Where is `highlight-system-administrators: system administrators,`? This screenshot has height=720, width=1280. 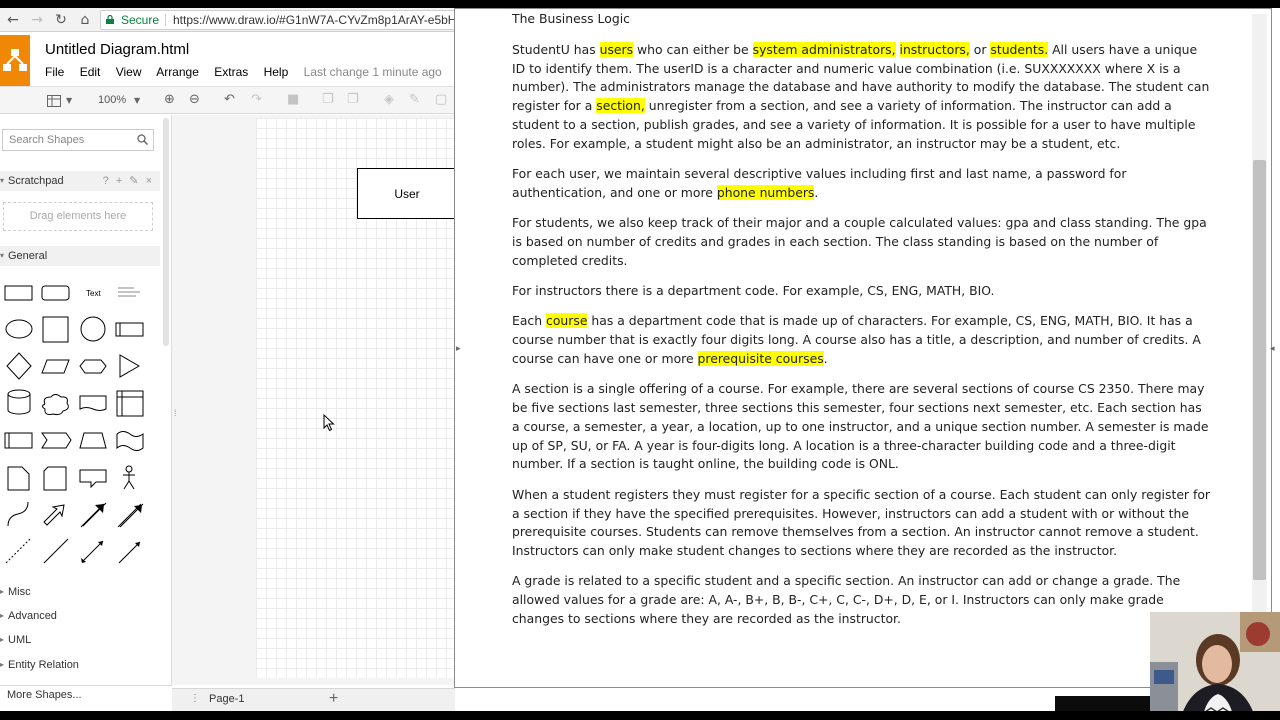 highlight-system-administrators: system administrators, is located at coordinates (824, 49).